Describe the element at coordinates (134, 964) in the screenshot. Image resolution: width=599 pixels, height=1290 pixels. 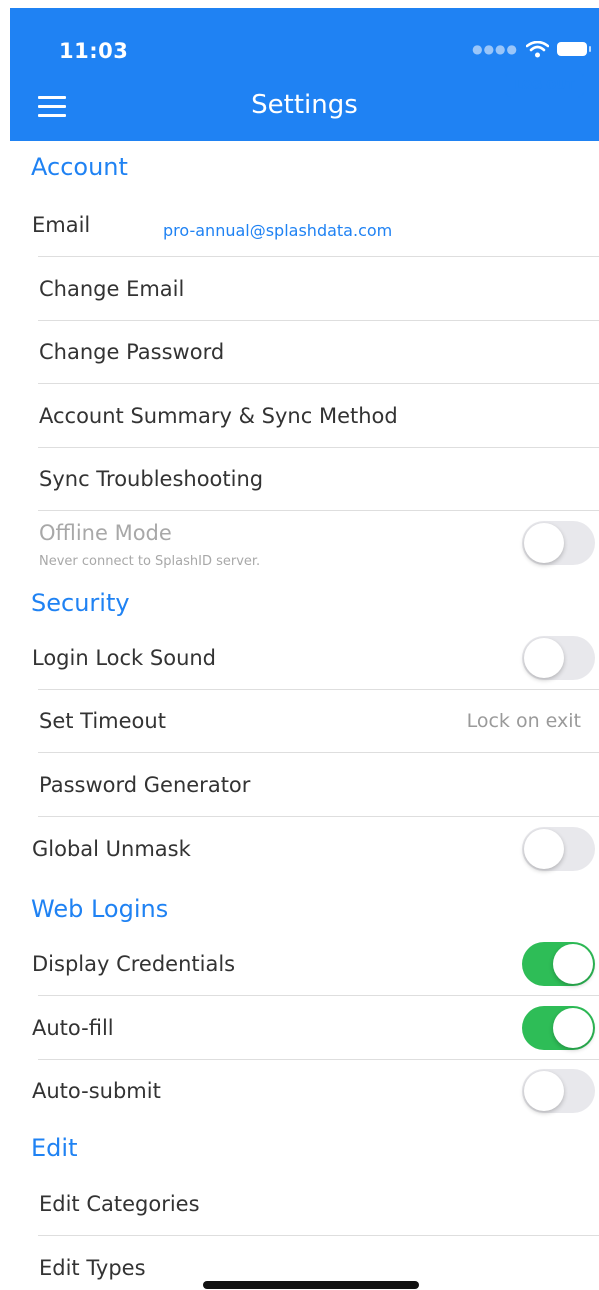
I see `display-credentials-label: Display Credentials` at that location.